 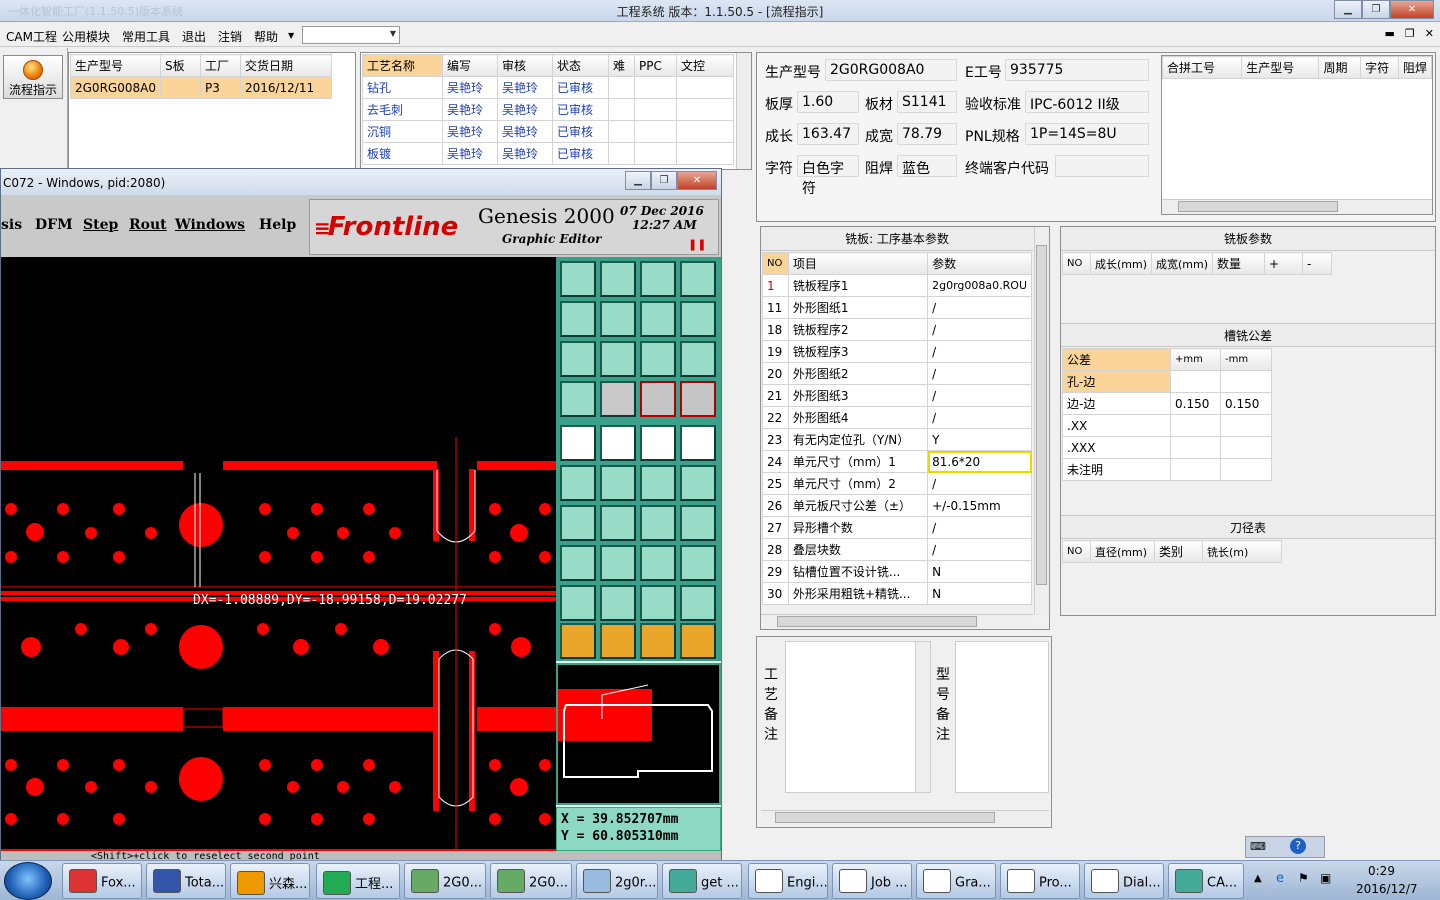 I want to click on field-pnl: 1P=14S=8U, so click(x=1087, y=134).